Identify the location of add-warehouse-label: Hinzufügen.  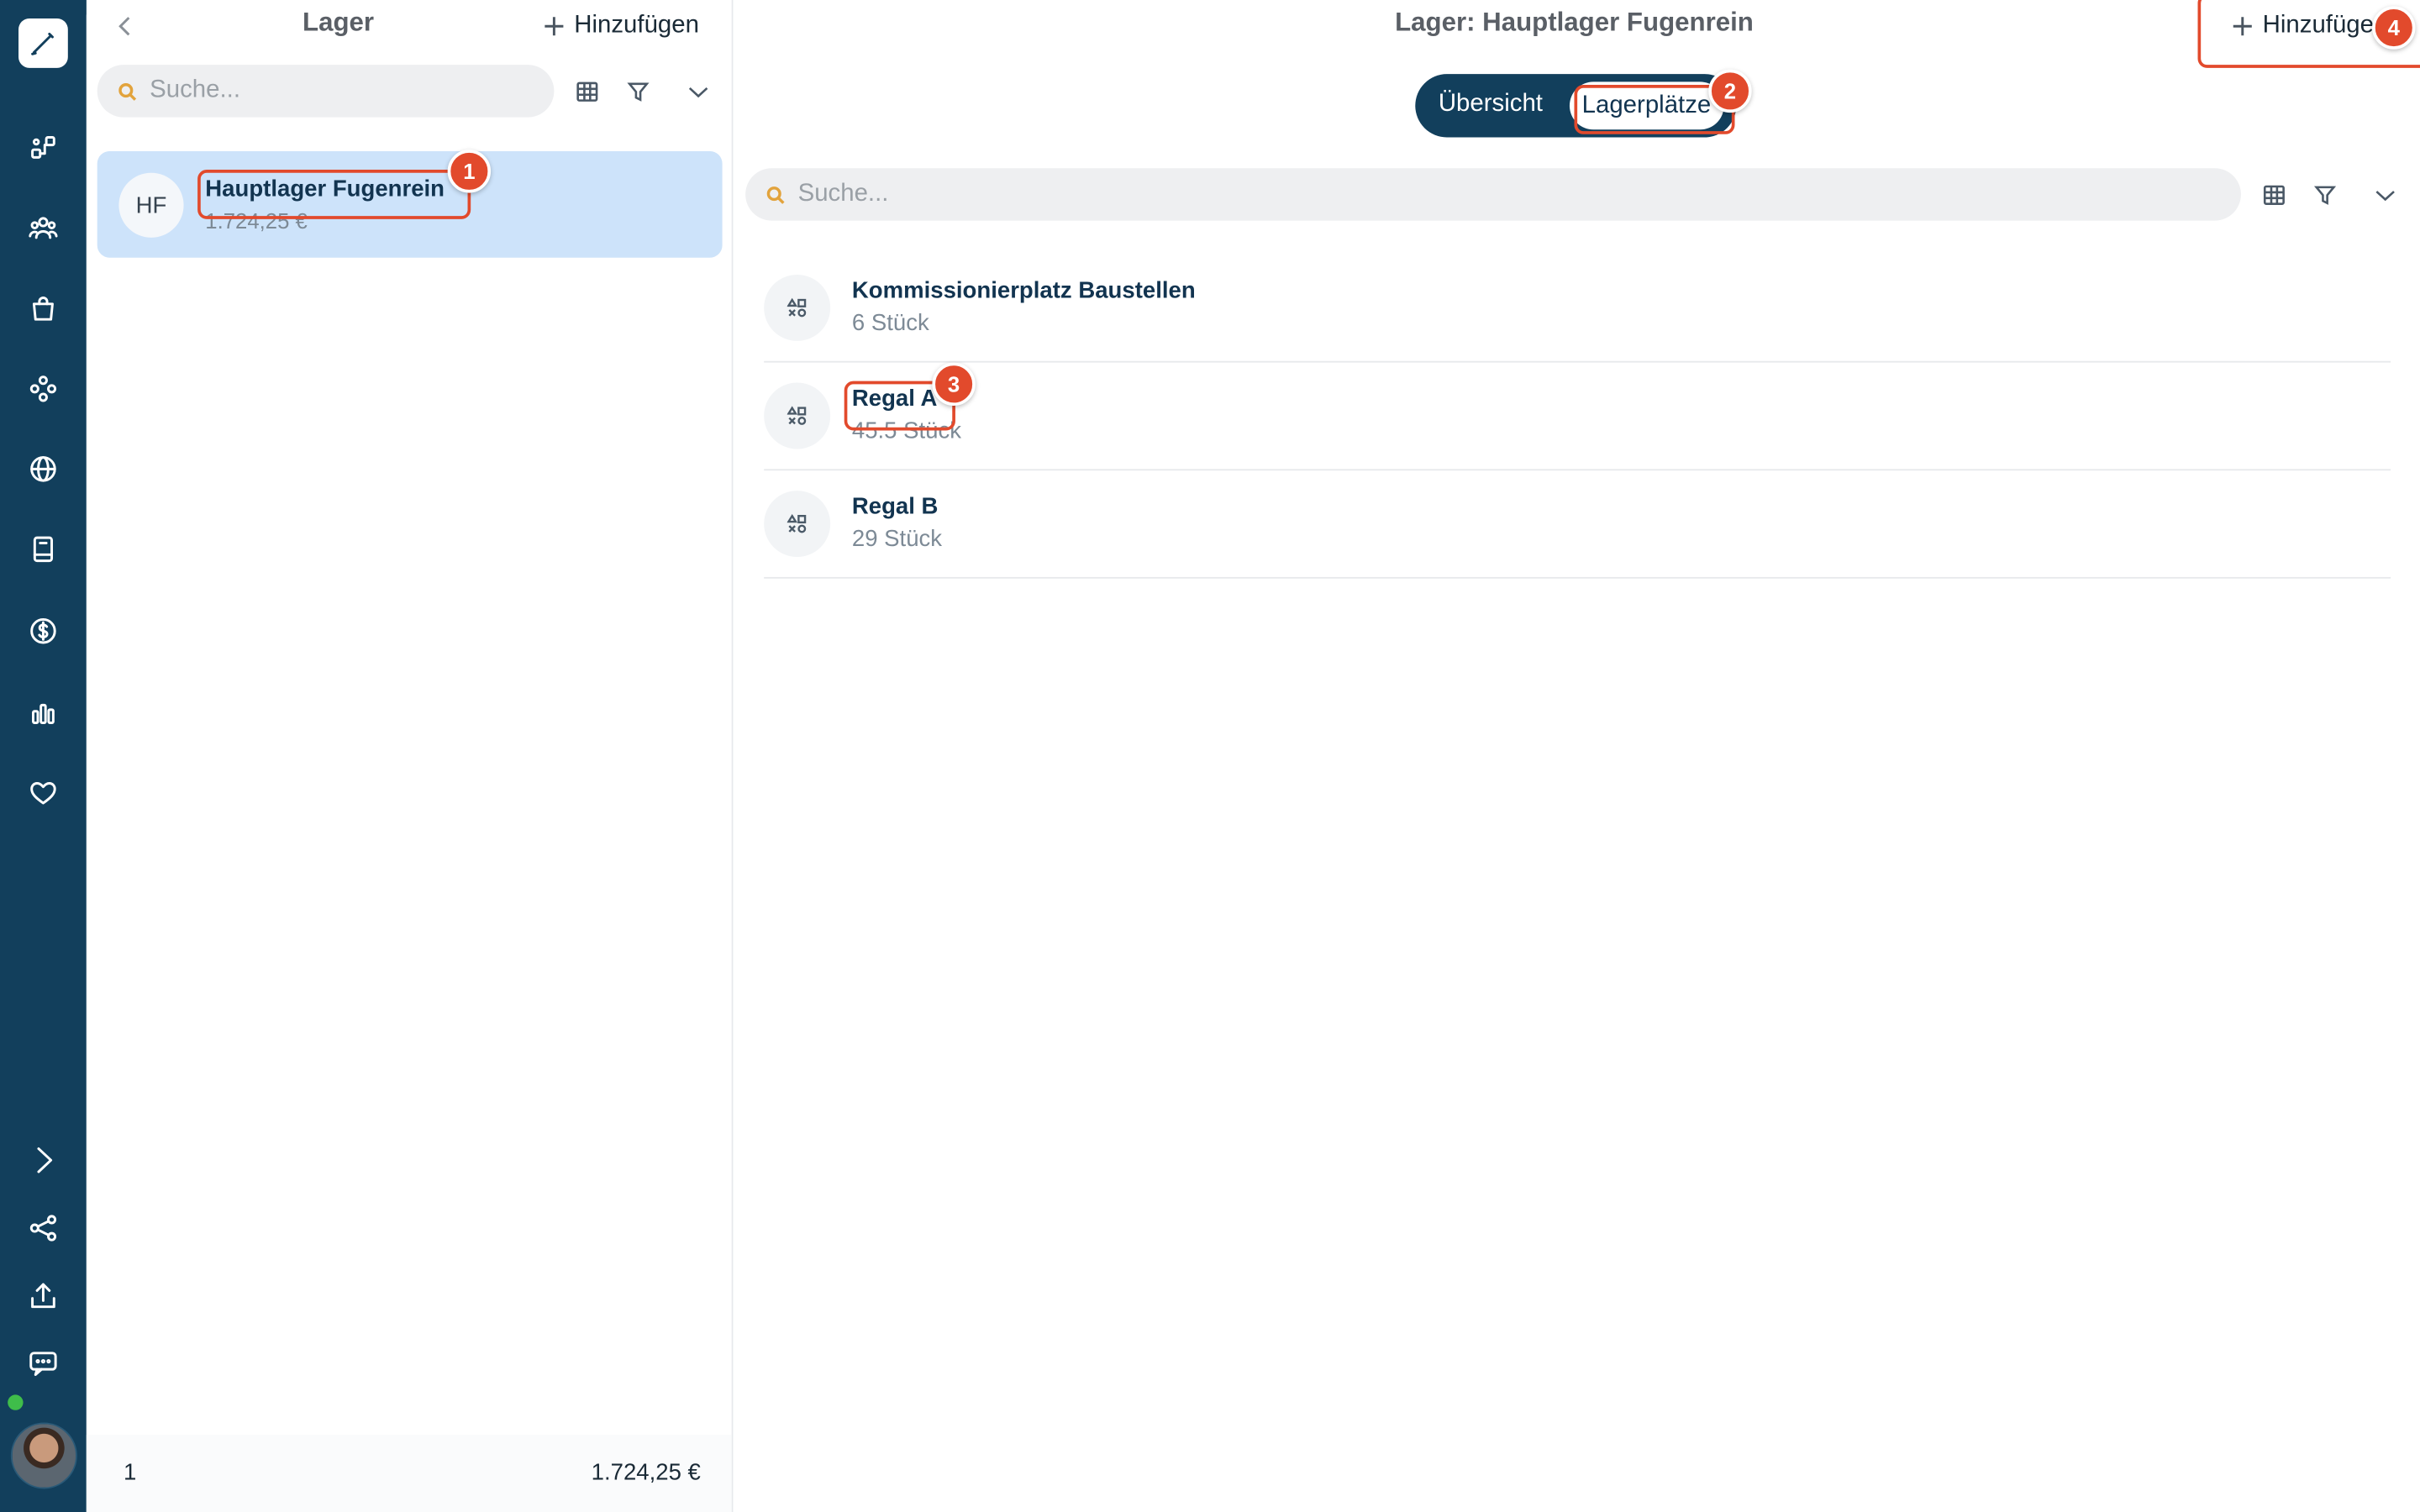
(636, 25).